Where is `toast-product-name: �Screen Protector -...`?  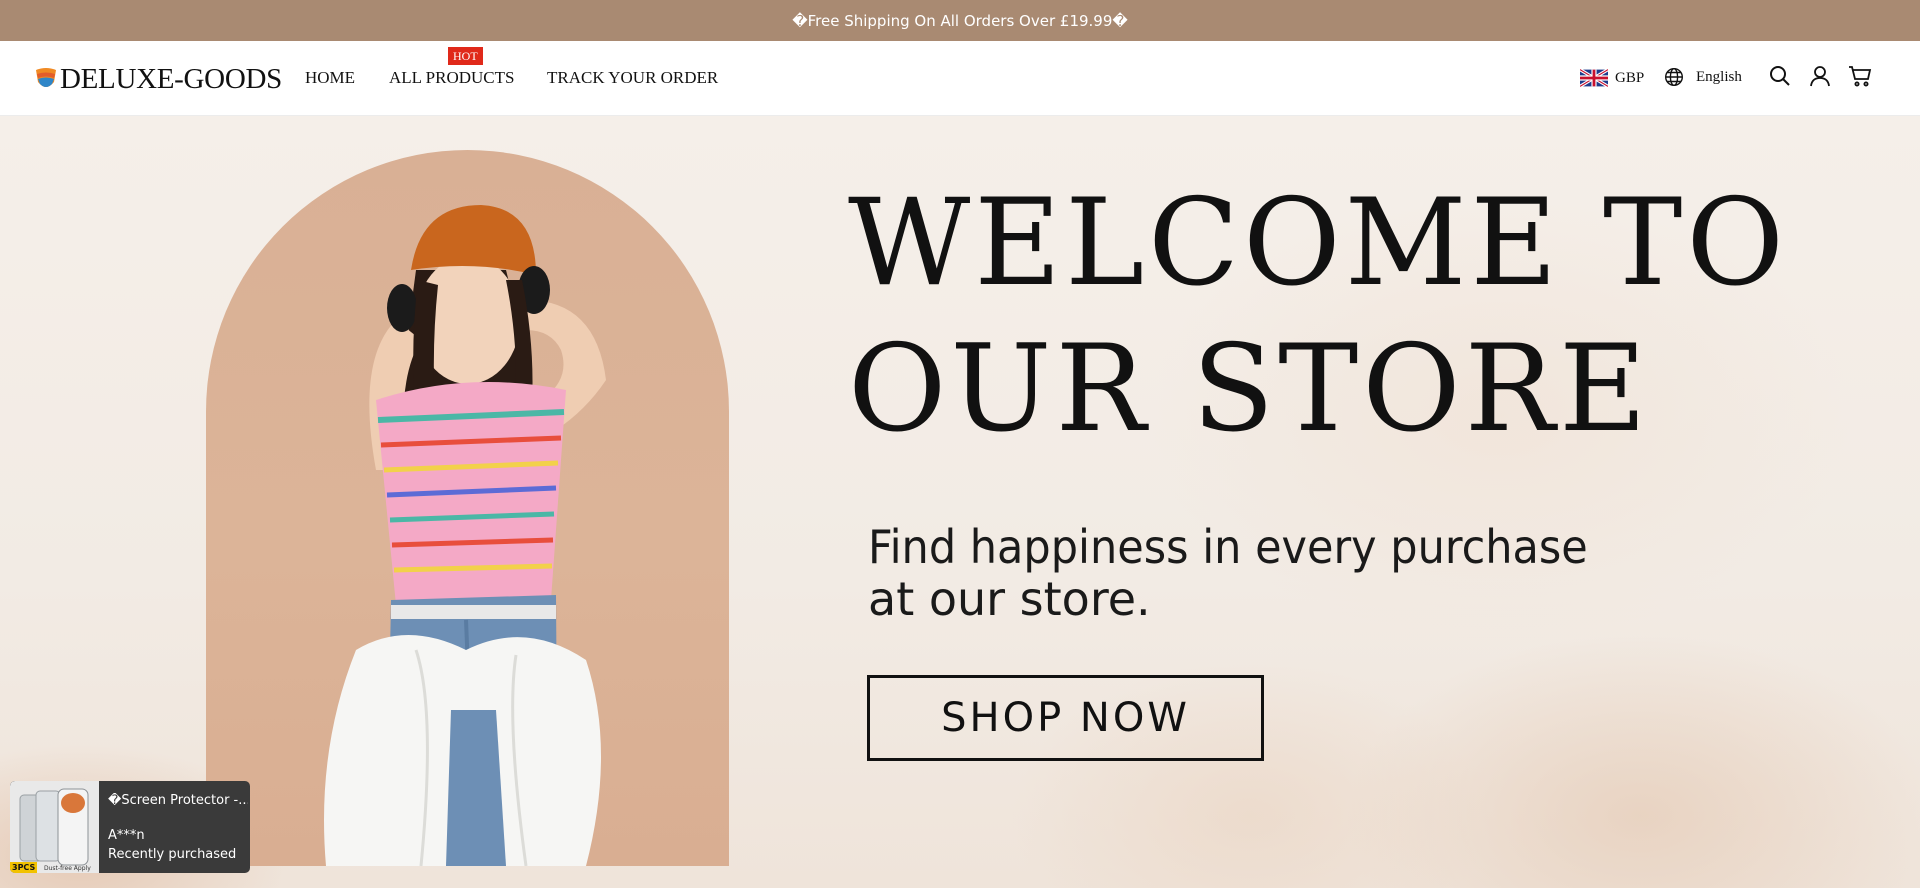 toast-product-name: �Screen Protector -... is located at coordinates (178, 800).